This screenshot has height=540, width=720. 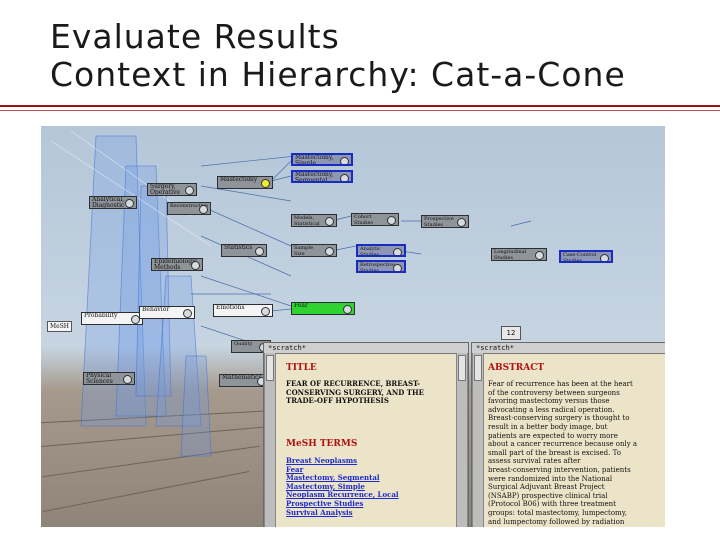 I want to click on title-panel-scrollbar-right, so click(x=462, y=440).